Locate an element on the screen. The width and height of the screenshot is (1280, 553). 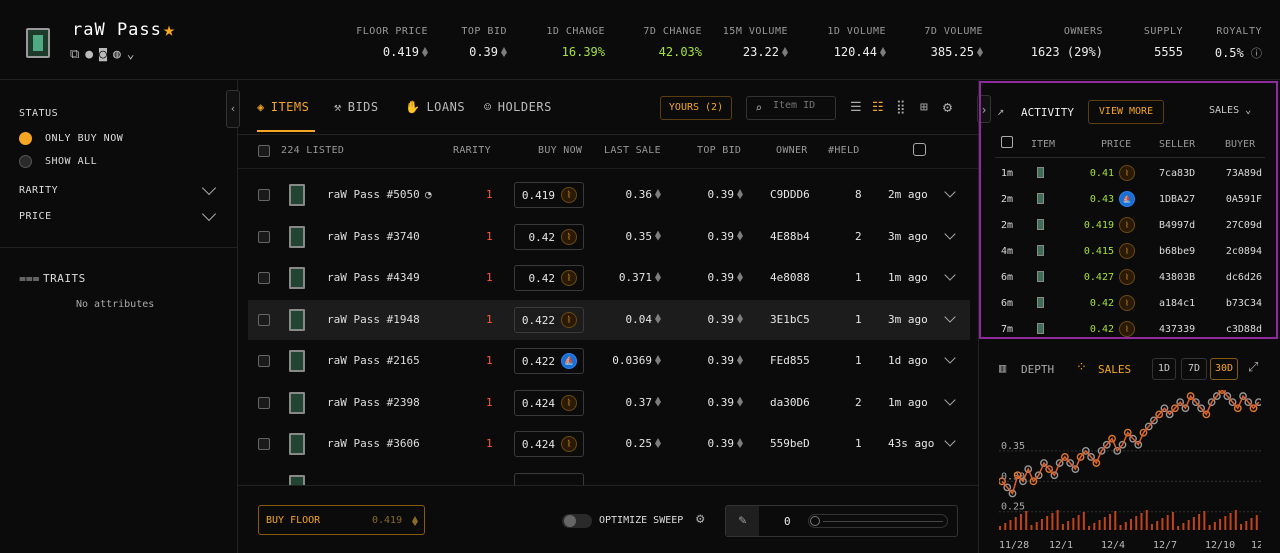
owner-header: OWNER is located at coordinates (792, 150).